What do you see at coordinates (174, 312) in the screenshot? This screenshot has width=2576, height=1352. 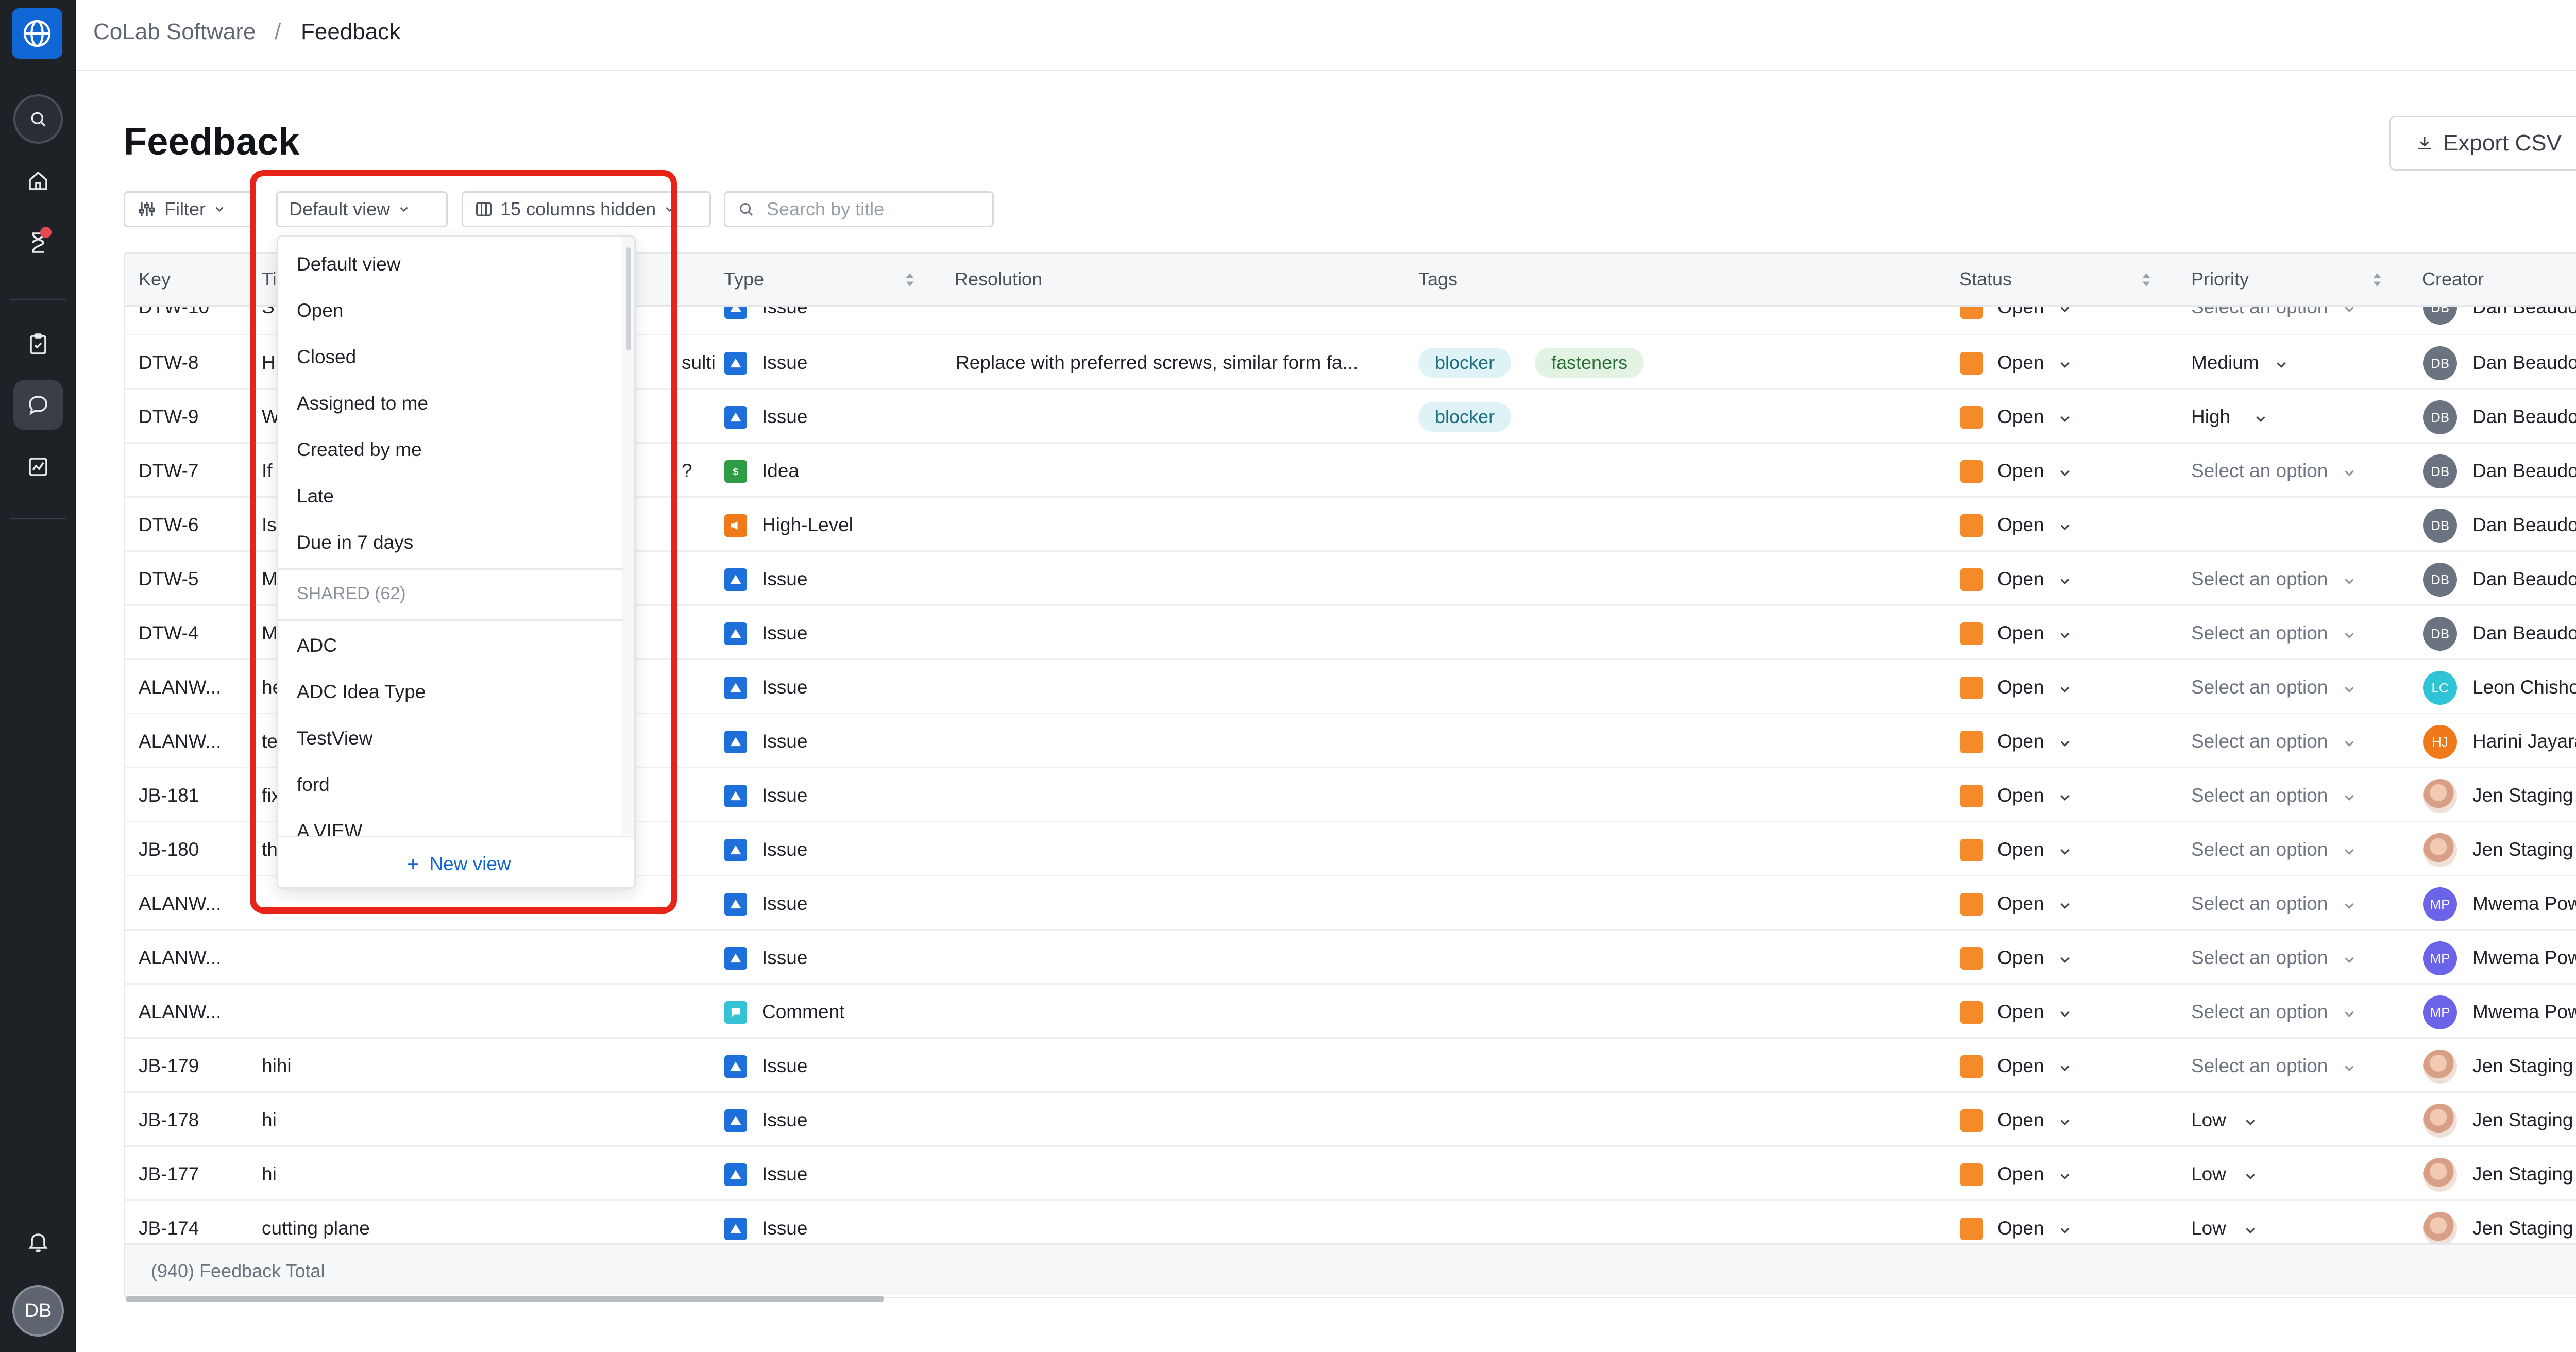 I see `row-key: DTW-10` at bounding box center [174, 312].